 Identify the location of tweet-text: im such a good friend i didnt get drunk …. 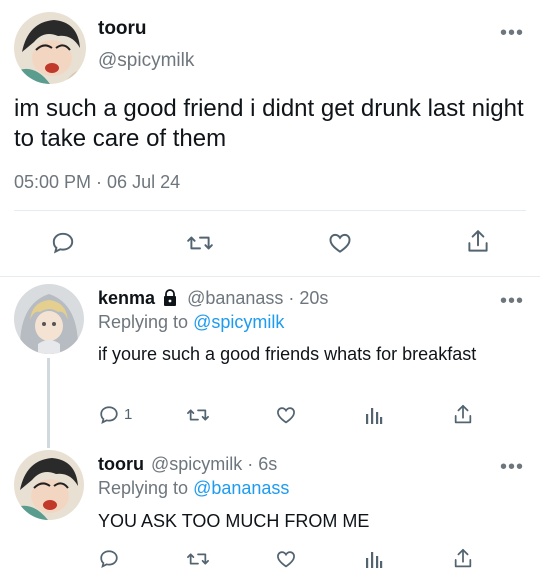
(269, 123).